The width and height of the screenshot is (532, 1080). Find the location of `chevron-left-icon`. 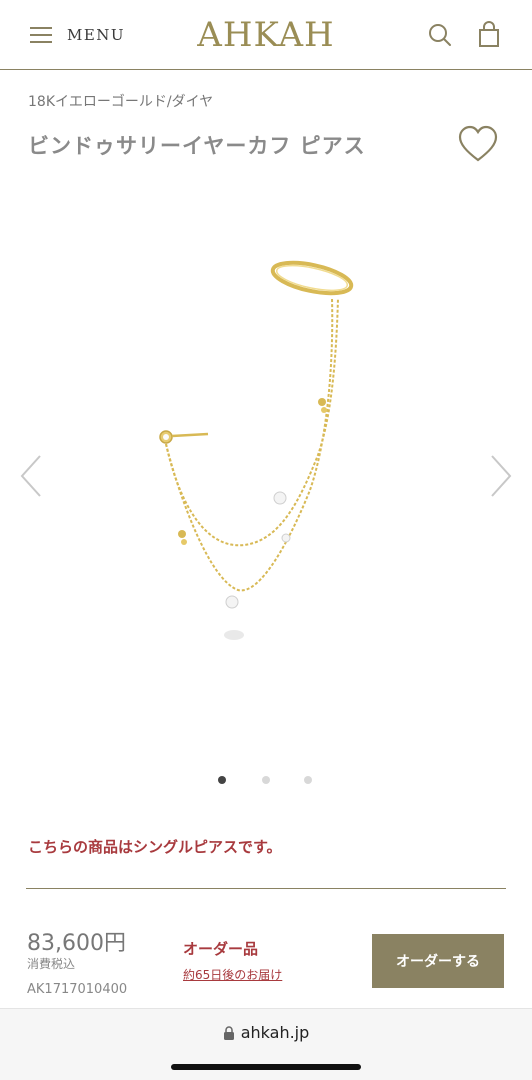

chevron-left-icon is located at coordinates (30, 476).